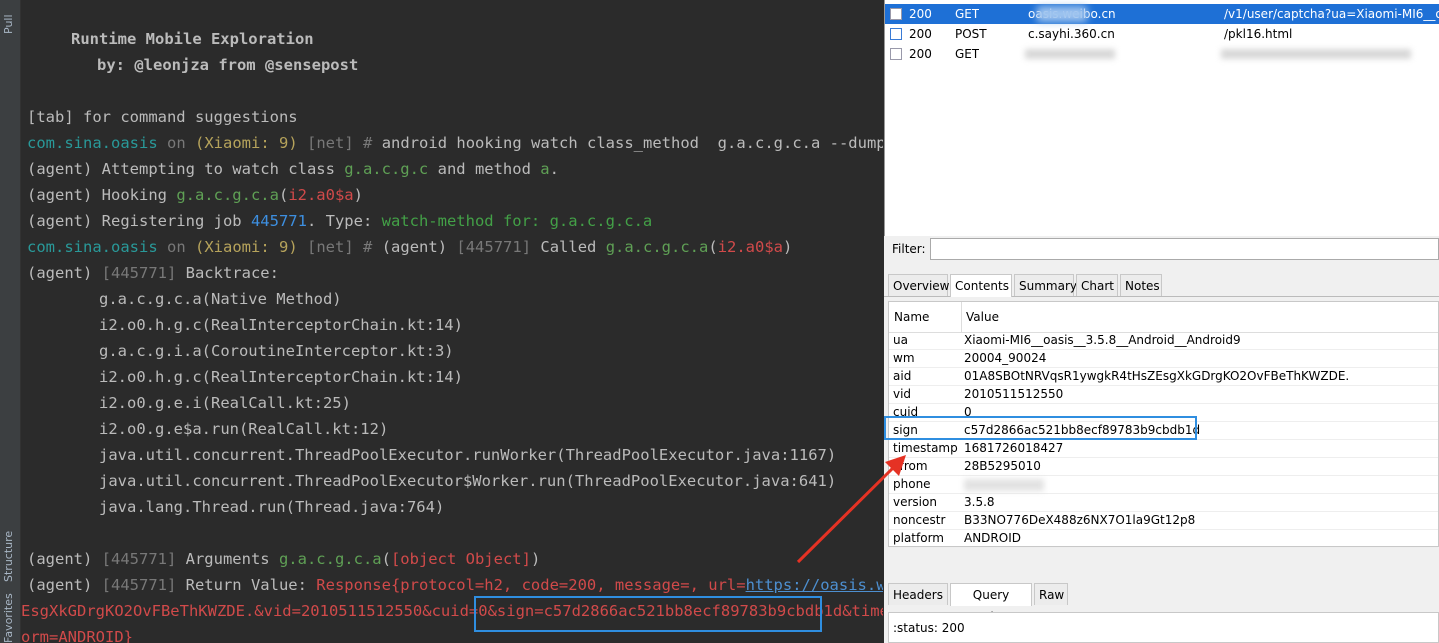 The image size is (1439, 643). What do you see at coordinates (750, 247) in the screenshot?
I see `t: i2.a0$a` at bounding box center [750, 247].